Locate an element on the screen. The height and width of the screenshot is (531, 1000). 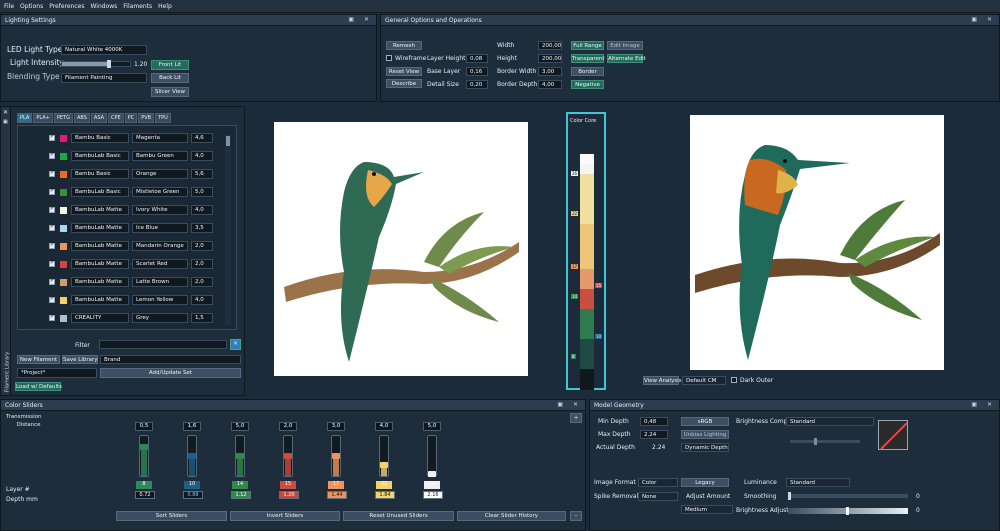
transmission-distance-field: 2,0 is located at coordinates (288, 426).